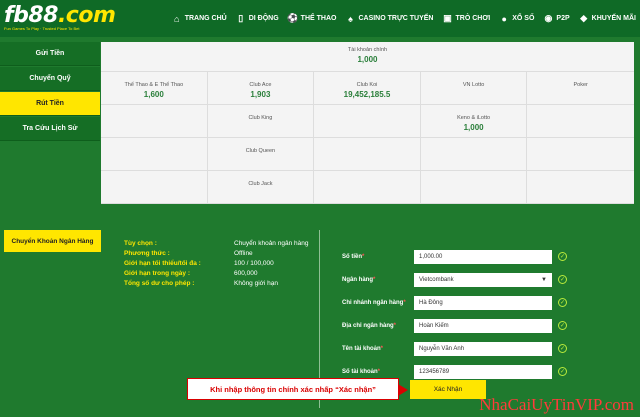 This screenshot has height=417, width=640. I want to click on watermark: NhaCaiUyTinVIP.com, so click(556, 404).